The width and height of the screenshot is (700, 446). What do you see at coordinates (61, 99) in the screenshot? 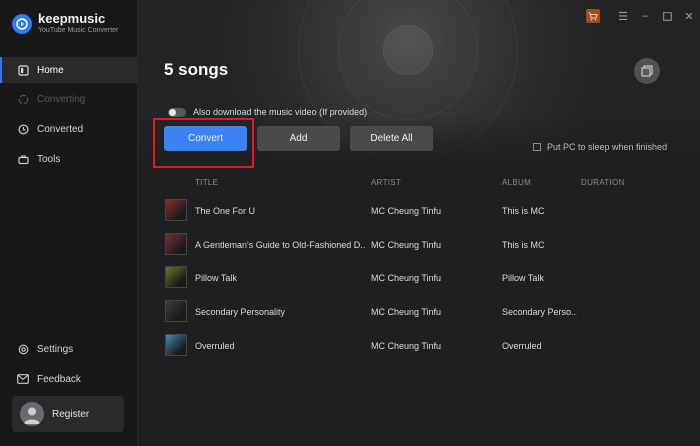
I see `sidebar-item-label: Converting` at bounding box center [61, 99].